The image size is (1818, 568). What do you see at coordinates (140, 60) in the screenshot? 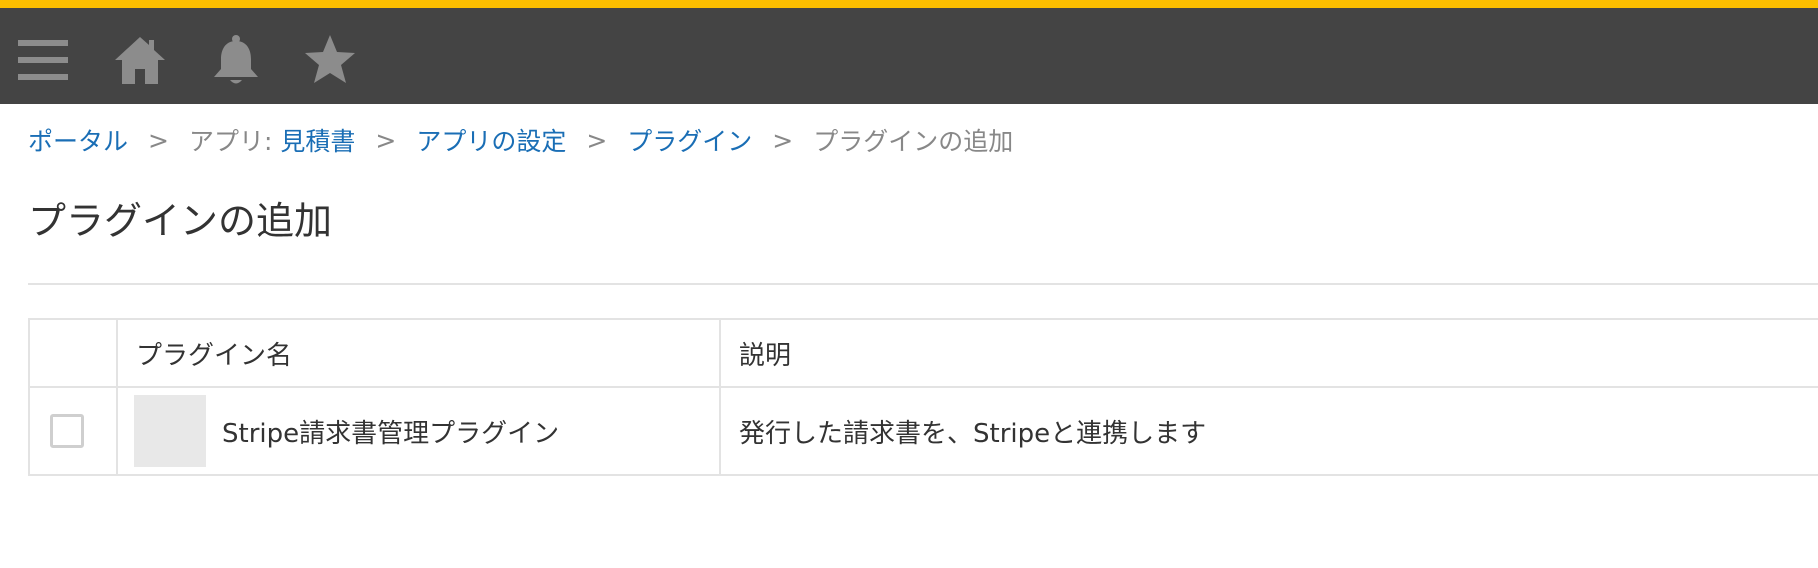
I see `home-icon` at bounding box center [140, 60].